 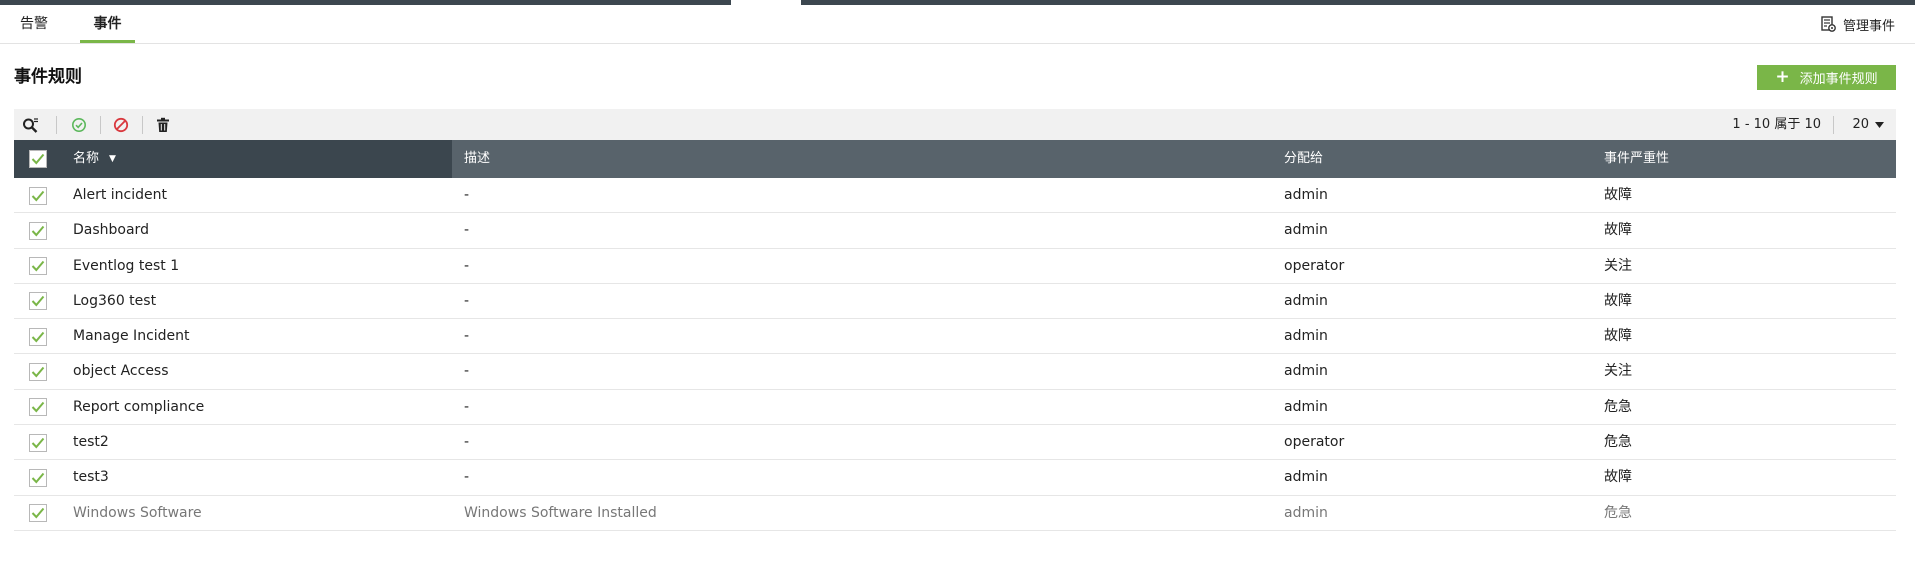 I want to click on header-checkbox-cell, so click(x=37, y=159).